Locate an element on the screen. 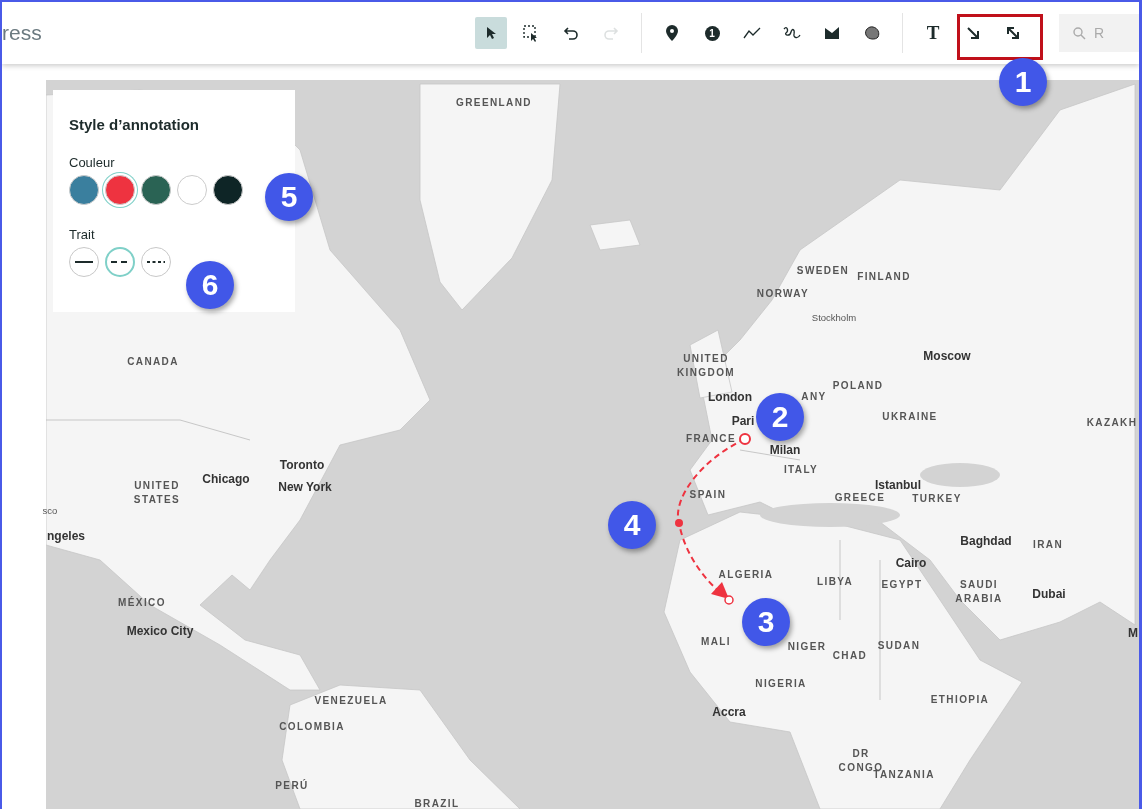 The image size is (1142, 809). country-label: CANADA is located at coordinates (153, 362).